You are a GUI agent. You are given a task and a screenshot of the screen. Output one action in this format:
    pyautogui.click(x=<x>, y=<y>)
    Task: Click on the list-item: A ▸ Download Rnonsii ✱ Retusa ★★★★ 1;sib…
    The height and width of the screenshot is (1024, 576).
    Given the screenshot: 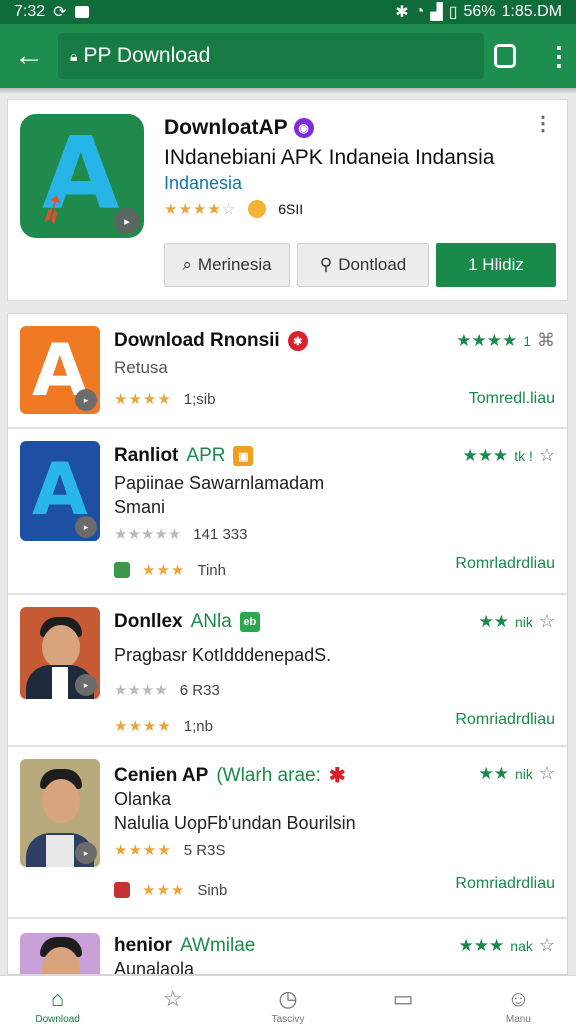 What is the action you would take?
    pyautogui.click(x=287, y=371)
    